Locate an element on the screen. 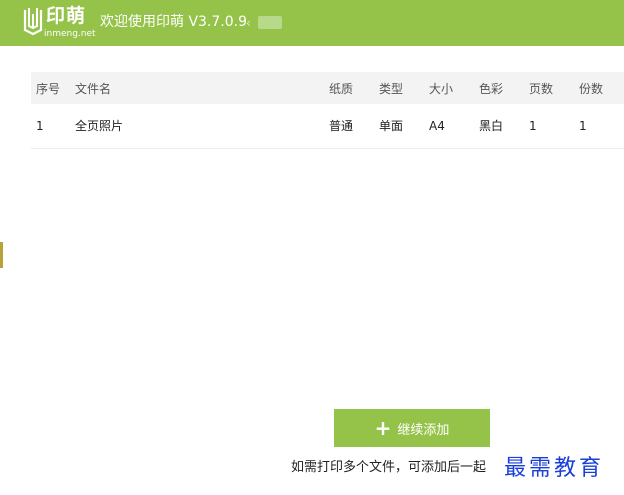  header-pages: 页数 is located at coordinates (541, 89).